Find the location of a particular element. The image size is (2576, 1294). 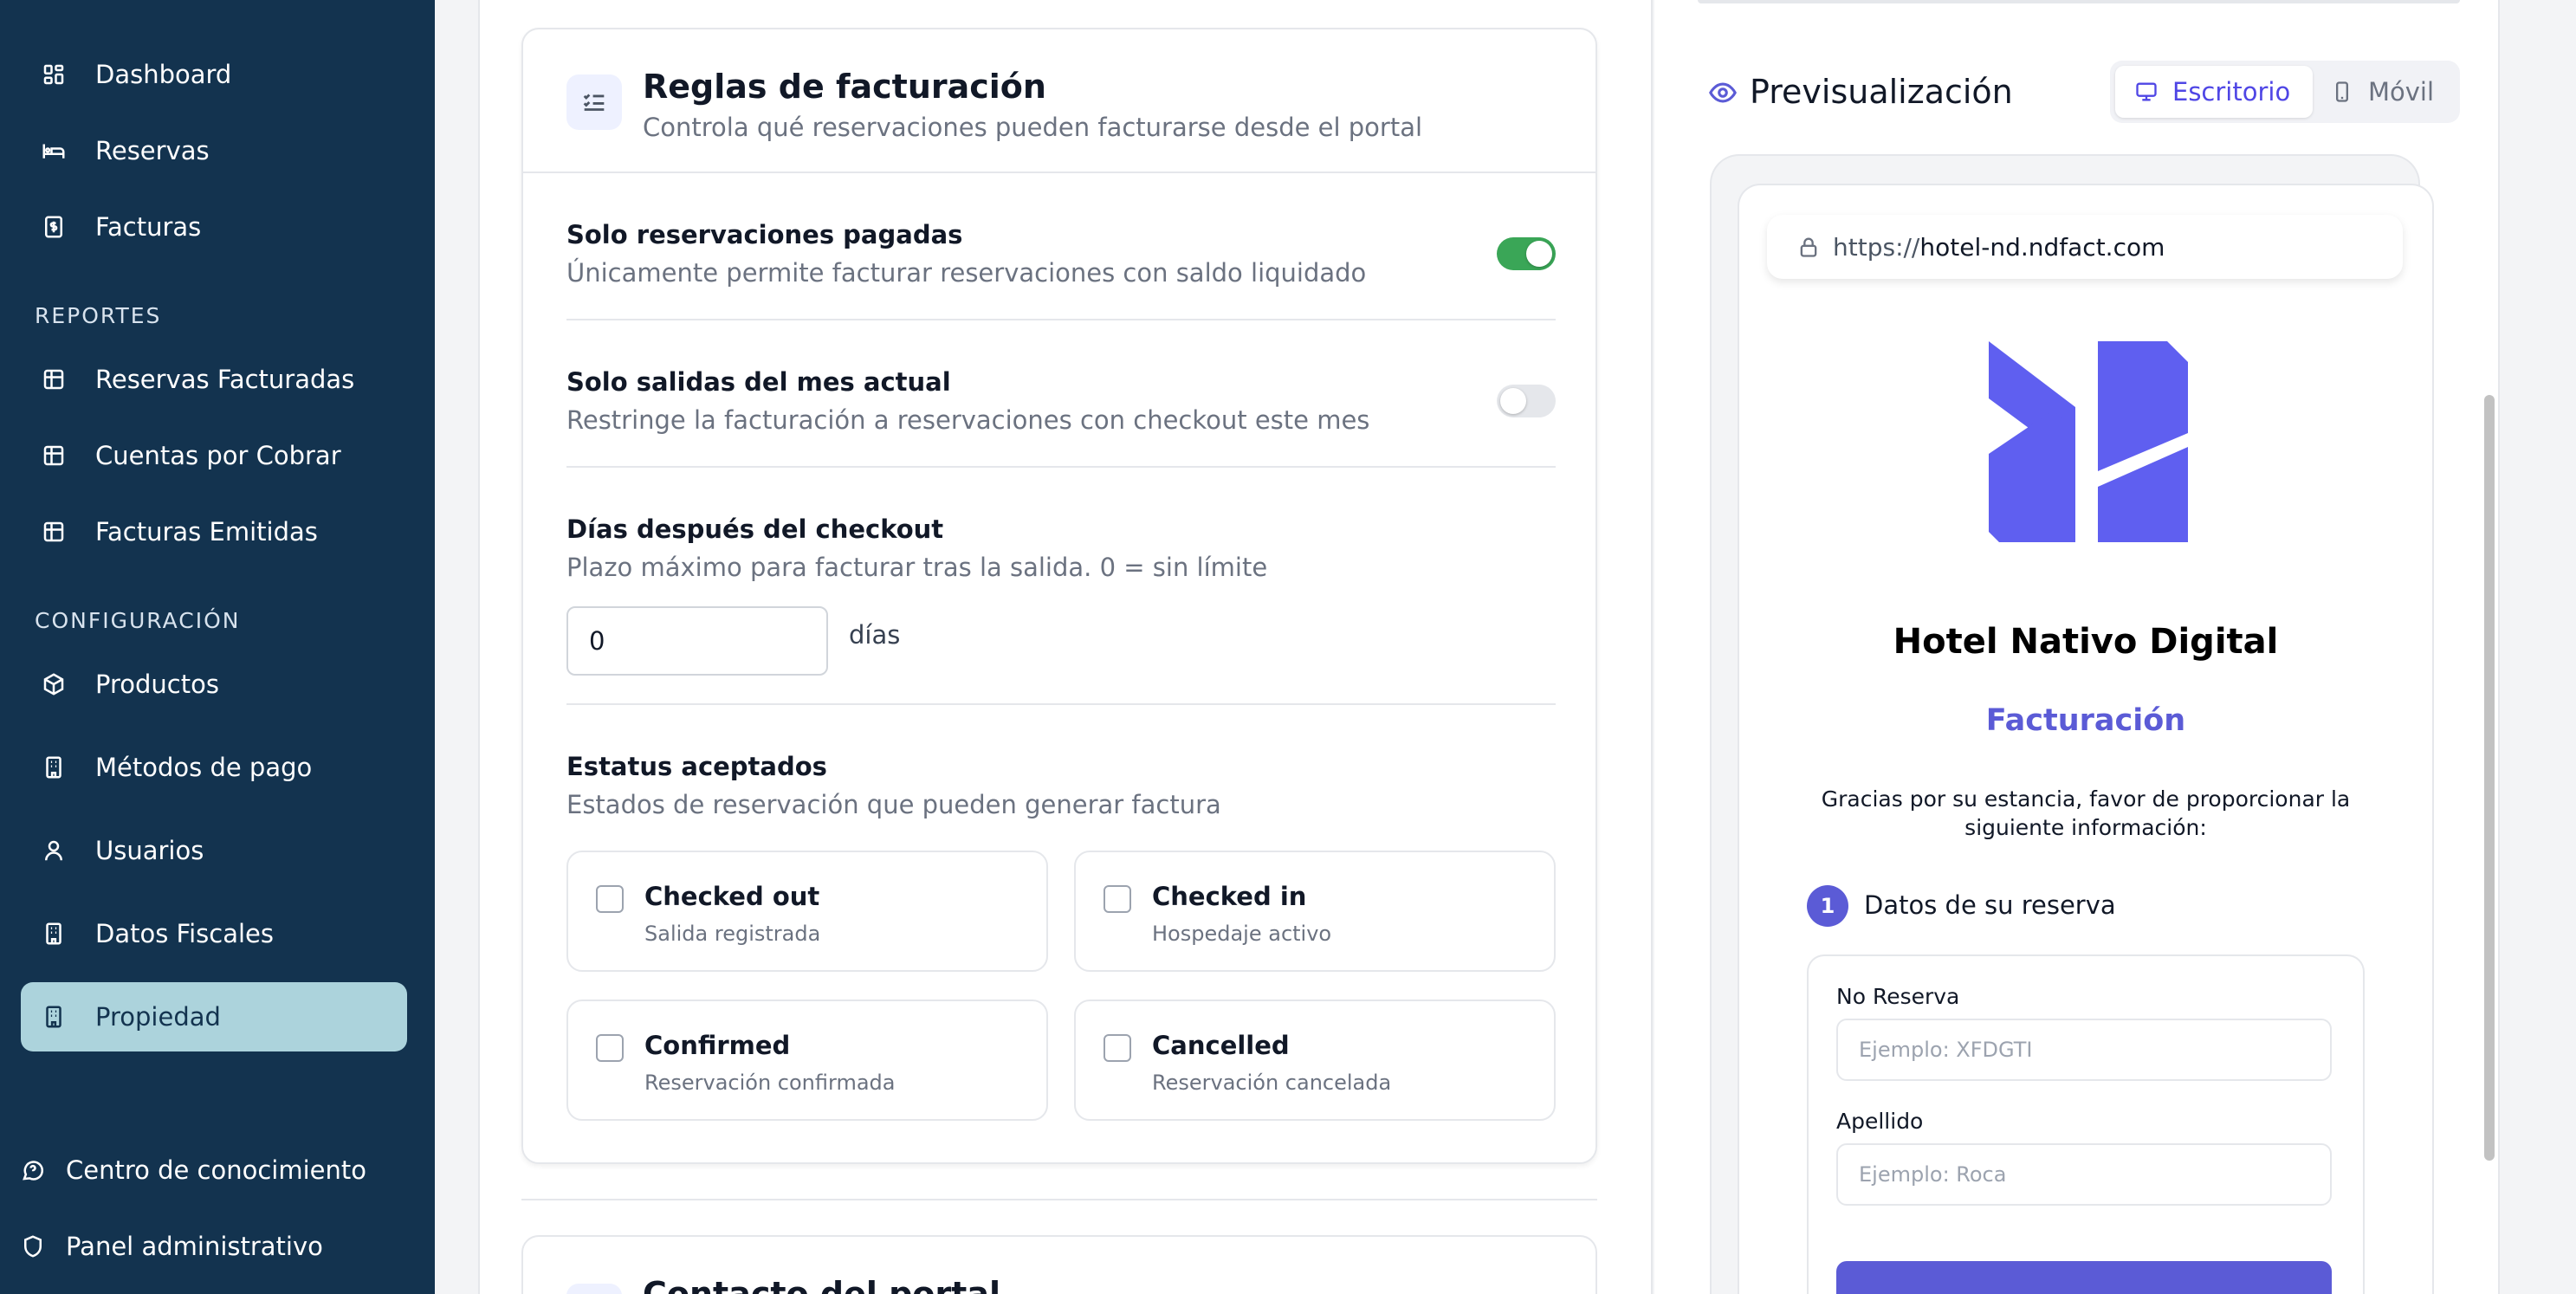

sidebar-item-metodos-de-pago: Métodos de pago is located at coordinates (214, 767).